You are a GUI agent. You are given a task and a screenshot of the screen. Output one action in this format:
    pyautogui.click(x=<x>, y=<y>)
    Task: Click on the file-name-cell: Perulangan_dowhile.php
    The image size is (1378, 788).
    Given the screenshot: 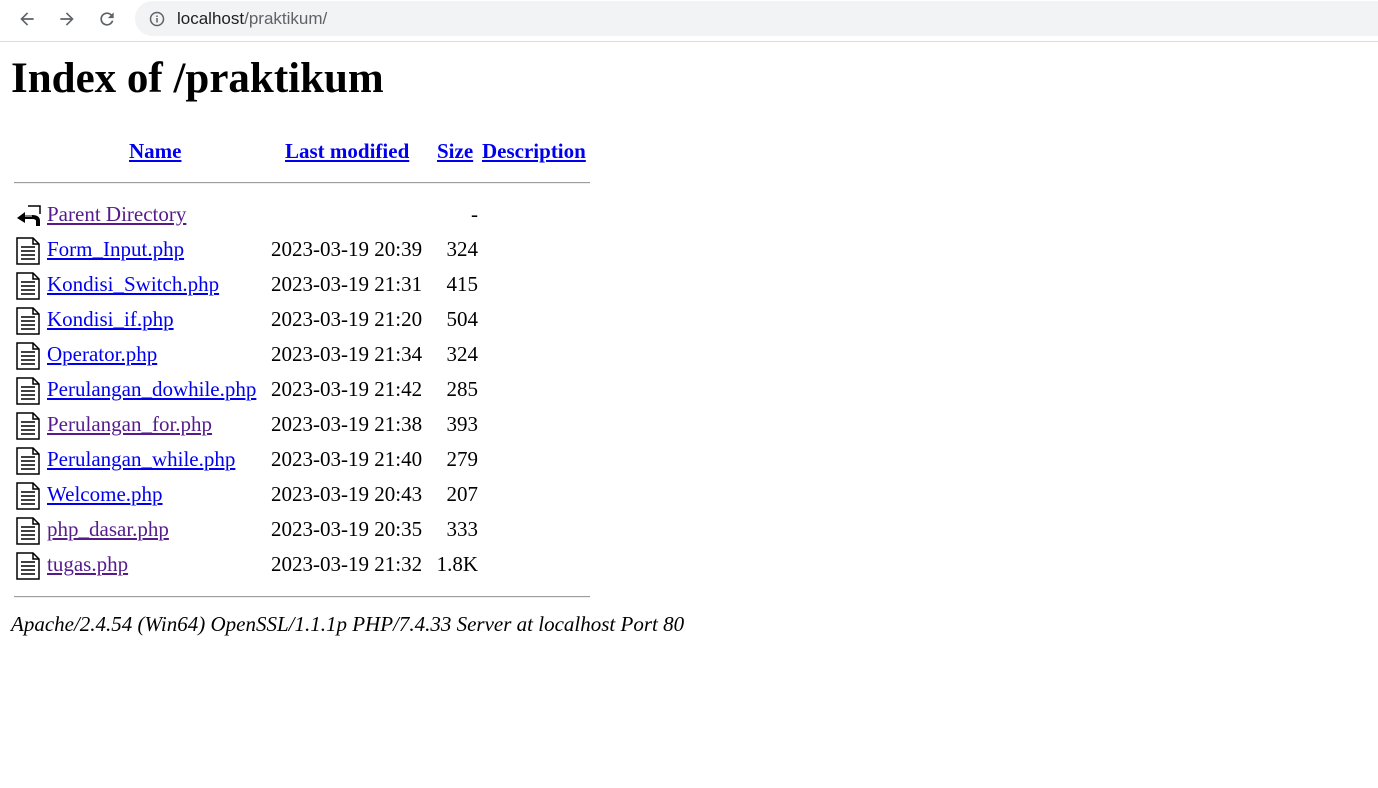 What is the action you would take?
    pyautogui.click(x=151, y=389)
    